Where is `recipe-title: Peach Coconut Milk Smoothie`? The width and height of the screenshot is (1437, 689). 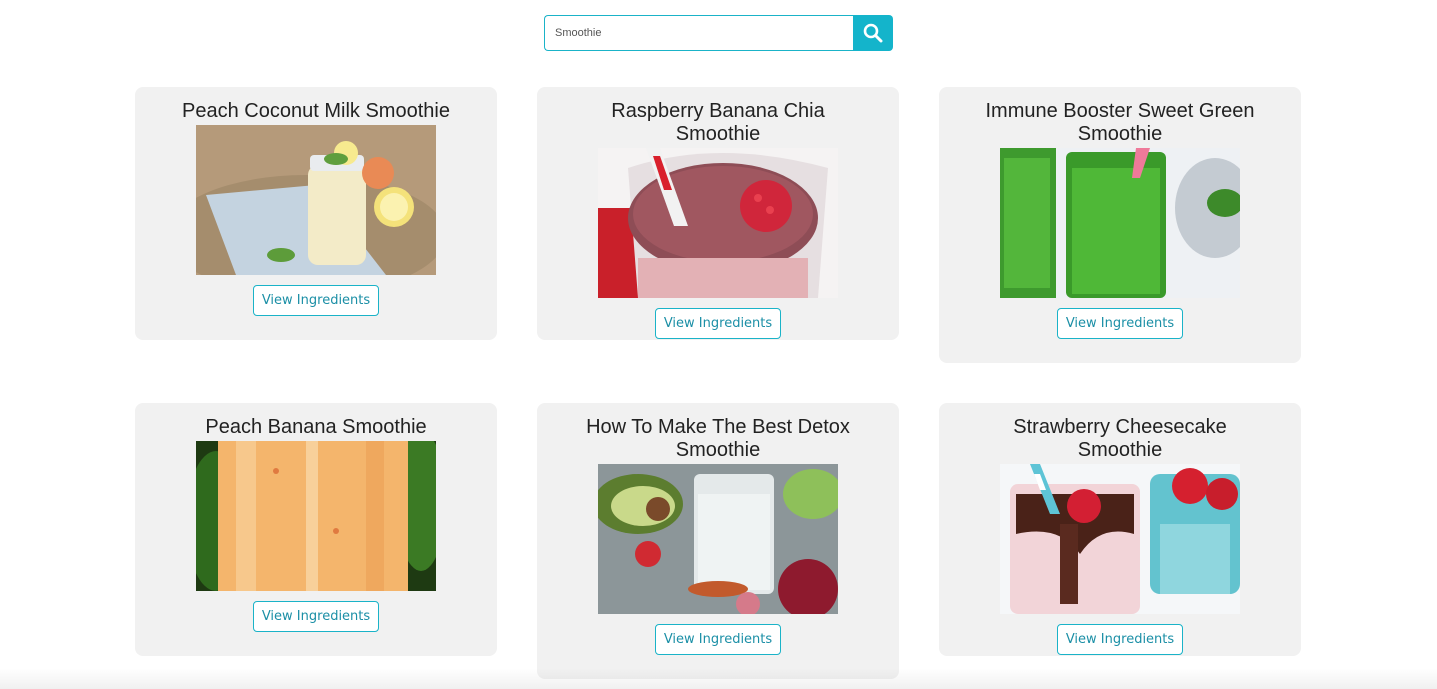 recipe-title: Peach Coconut Milk Smoothie is located at coordinates (316, 111).